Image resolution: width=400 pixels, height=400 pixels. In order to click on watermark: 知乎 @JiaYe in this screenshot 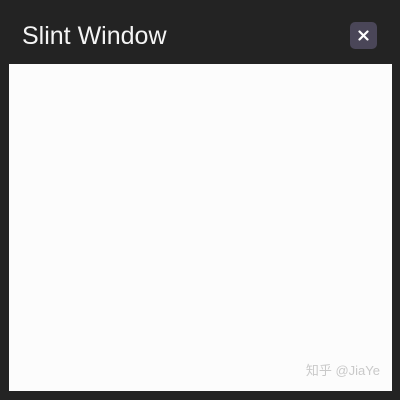, I will do `click(342, 370)`.